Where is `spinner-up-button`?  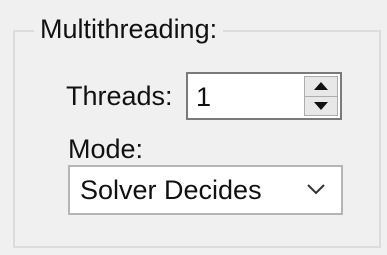
spinner-up-button is located at coordinates (321, 86).